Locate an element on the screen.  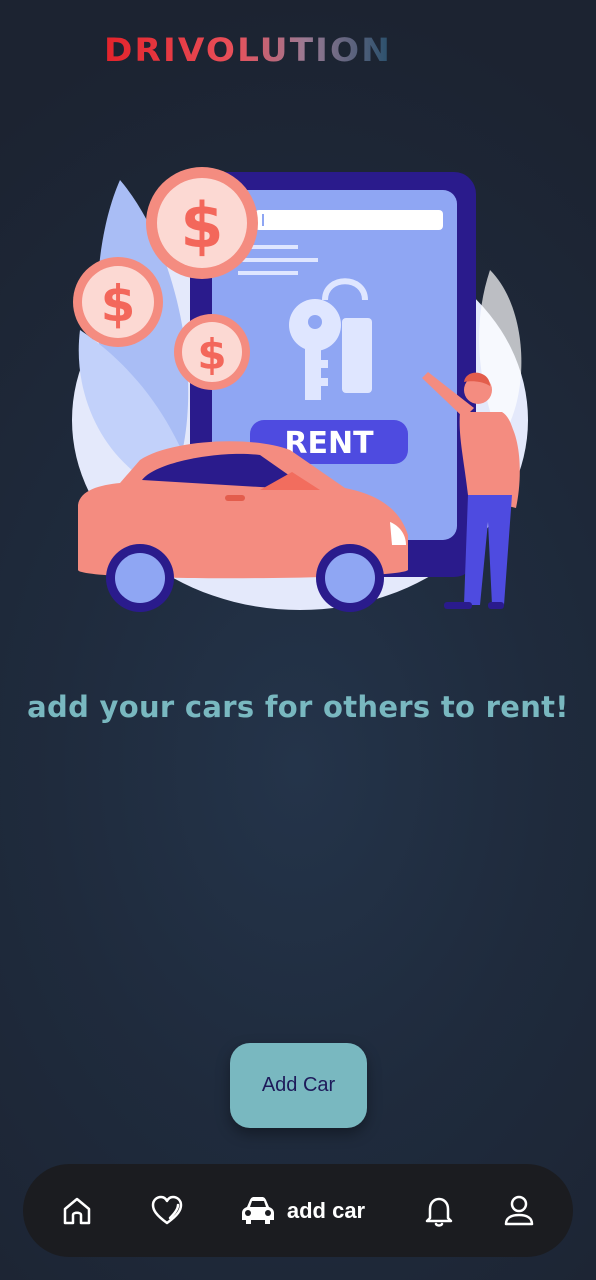
add-car-button: Add Car is located at coordinates (298, 1085).